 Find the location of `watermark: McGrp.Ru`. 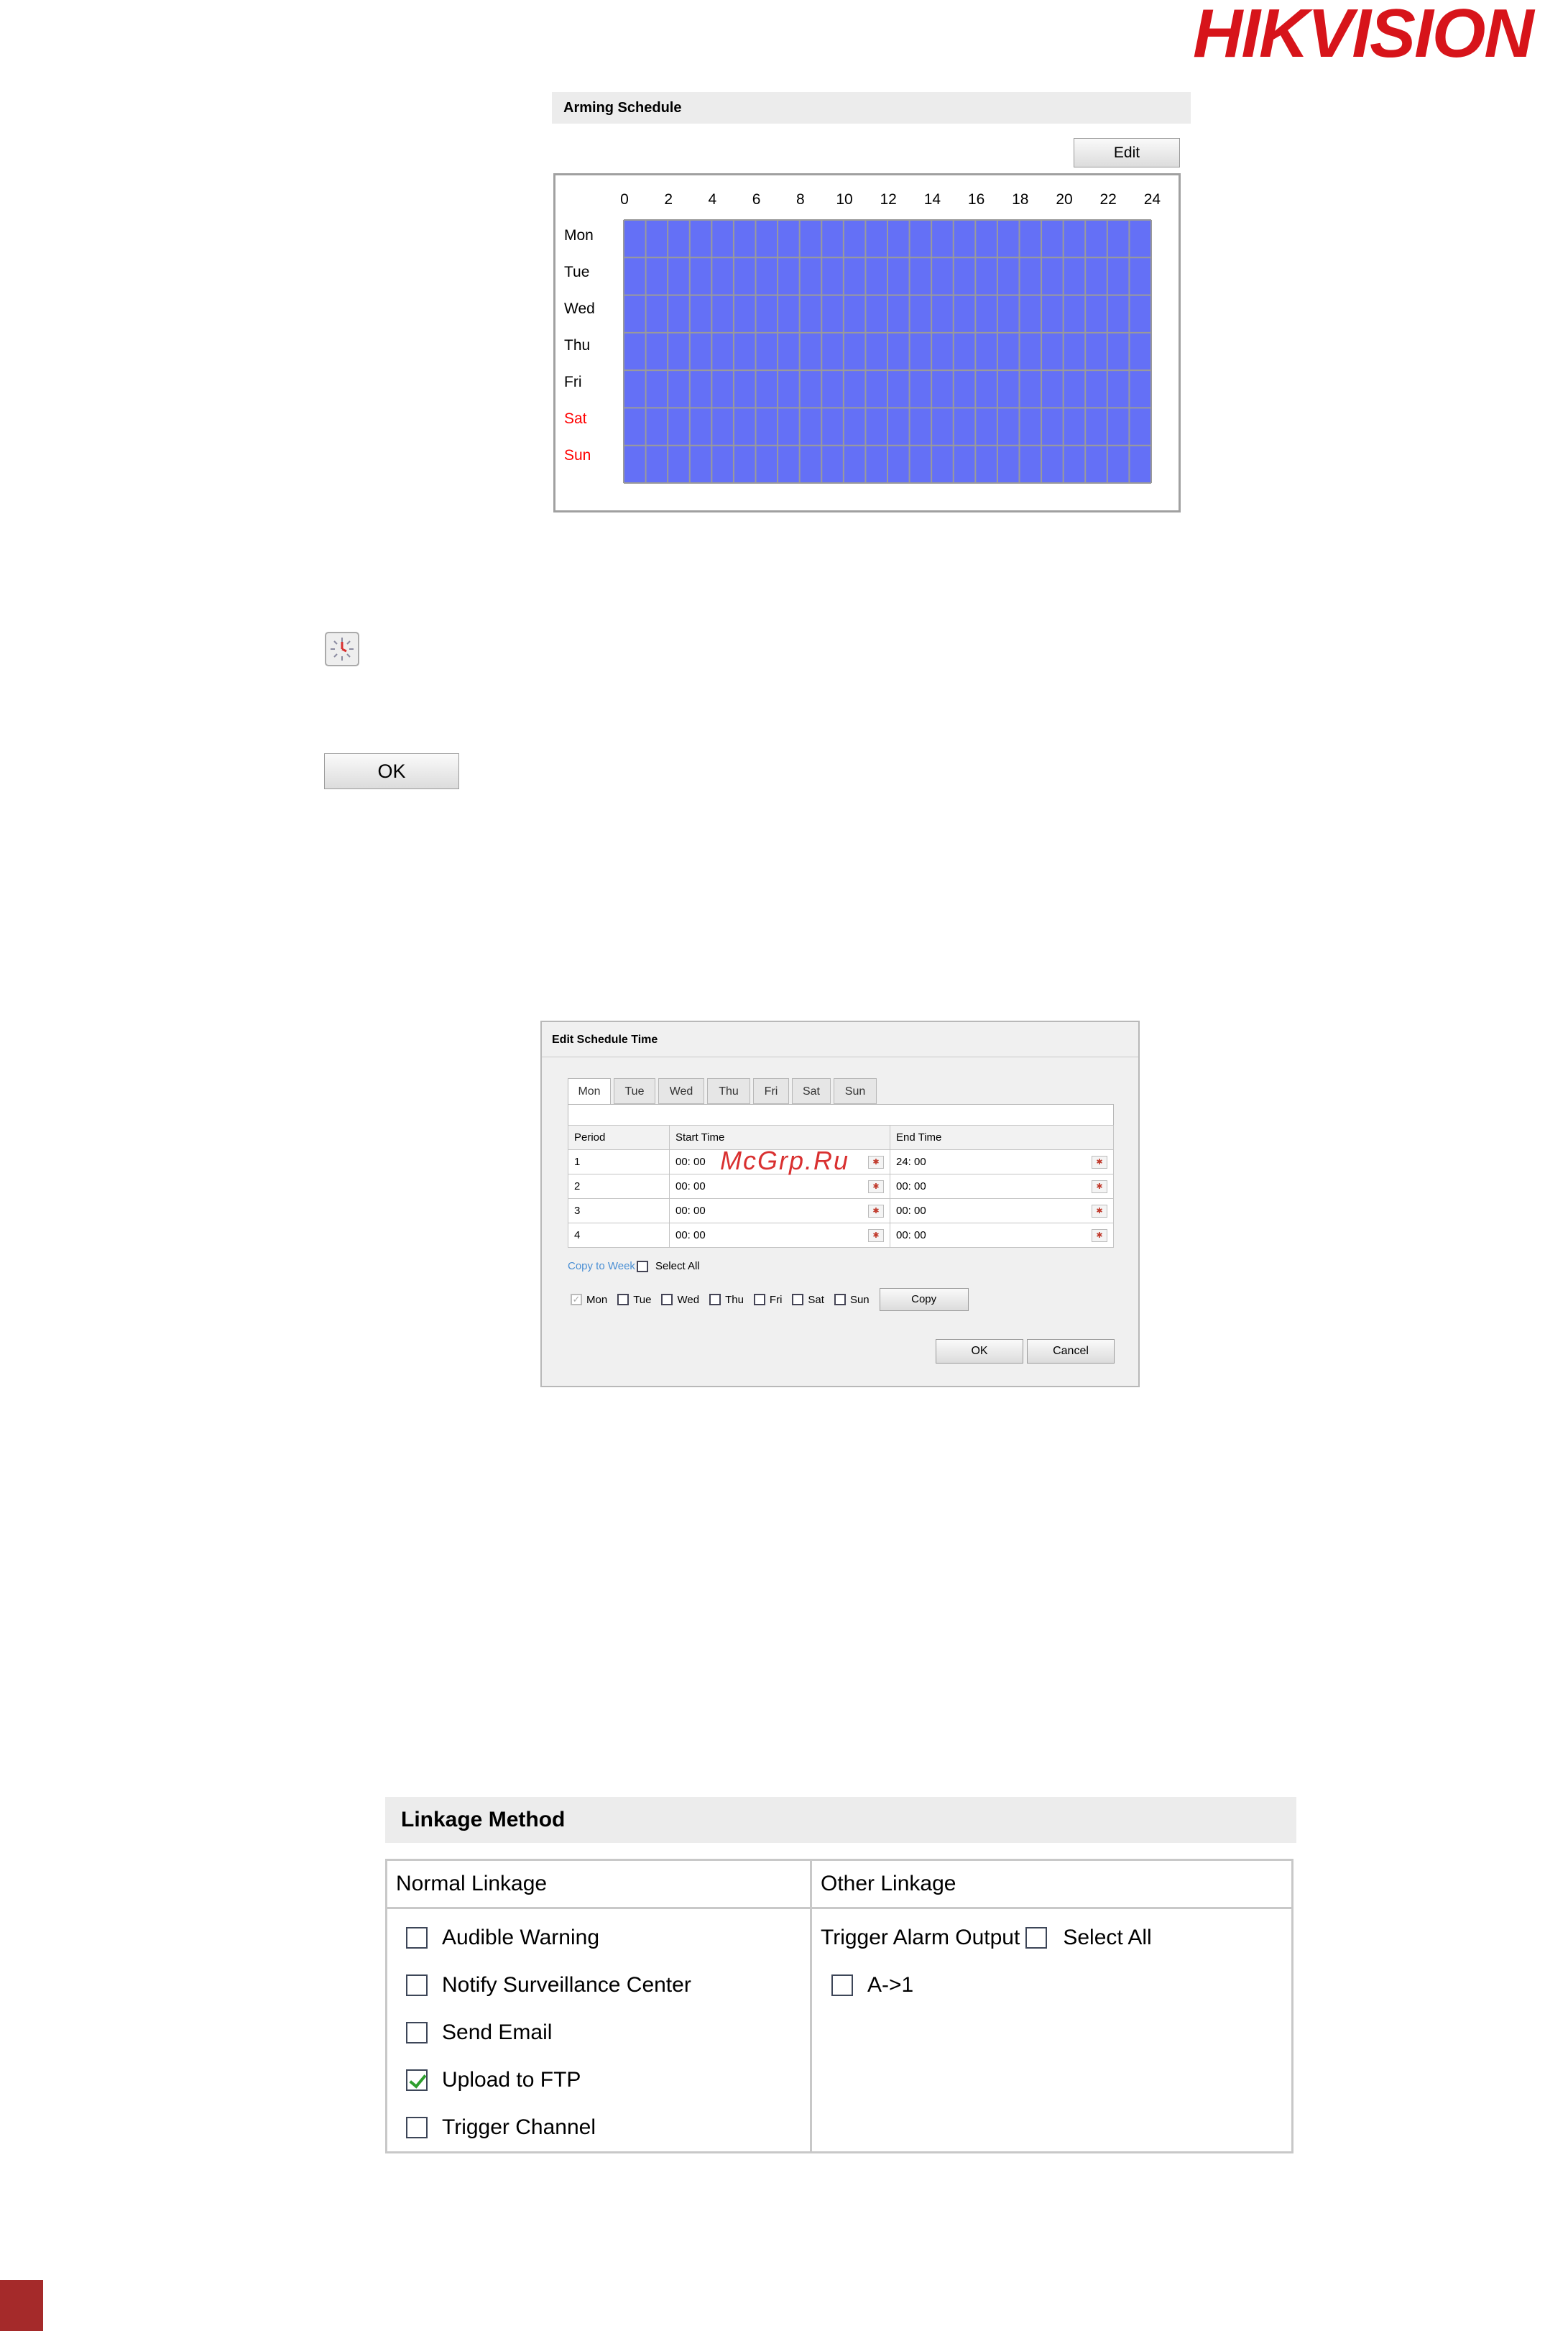

watermark: McGrp.Ru is located at coordinates (785, 1161).